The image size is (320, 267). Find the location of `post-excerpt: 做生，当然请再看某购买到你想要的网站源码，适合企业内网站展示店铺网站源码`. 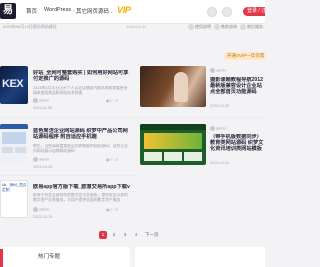

post-excerpt: 做生，当然请再看某购买到你想要的网站源码，适合企业内网站展示店铺网站源码 is located at coordinates (80, 148).